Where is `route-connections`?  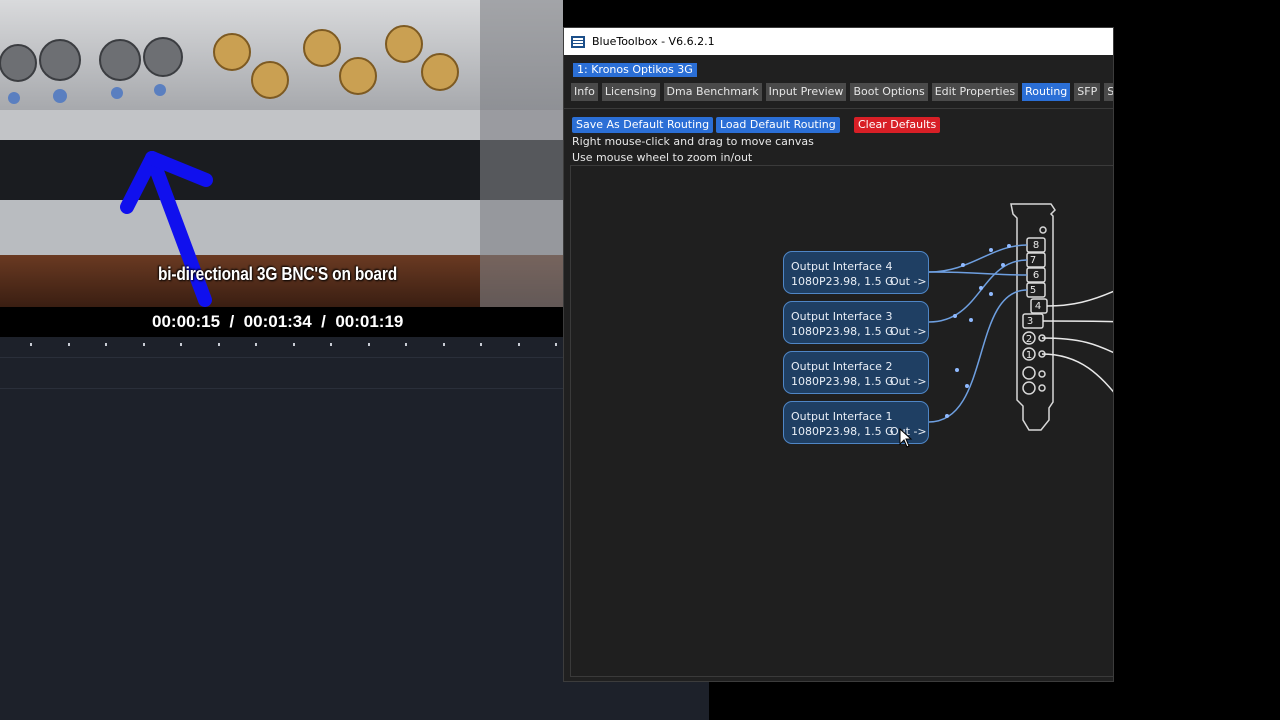 route-connections is located at coordinates (978, 333).